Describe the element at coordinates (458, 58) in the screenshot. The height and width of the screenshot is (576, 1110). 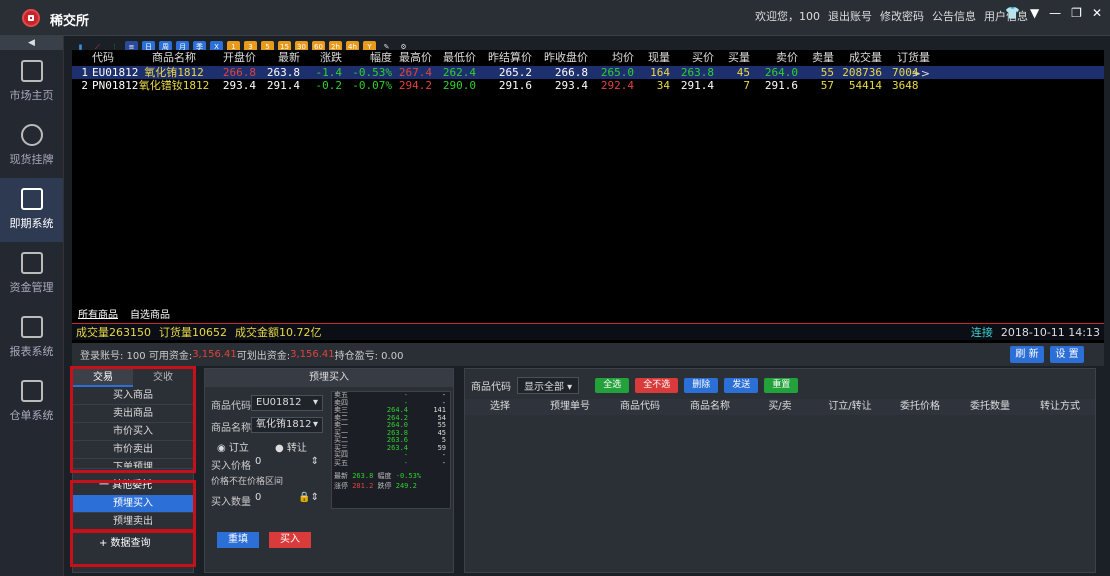
I see `col-header: 最低价` at that location.